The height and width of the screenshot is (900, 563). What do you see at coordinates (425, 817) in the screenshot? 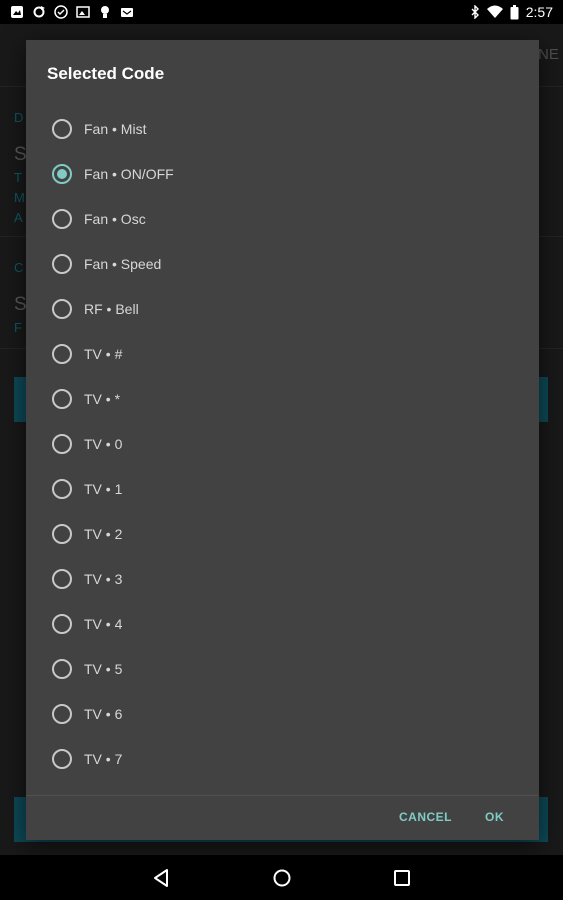
I see `cancel-button: CANCEL` at bounding box center [425, 817].